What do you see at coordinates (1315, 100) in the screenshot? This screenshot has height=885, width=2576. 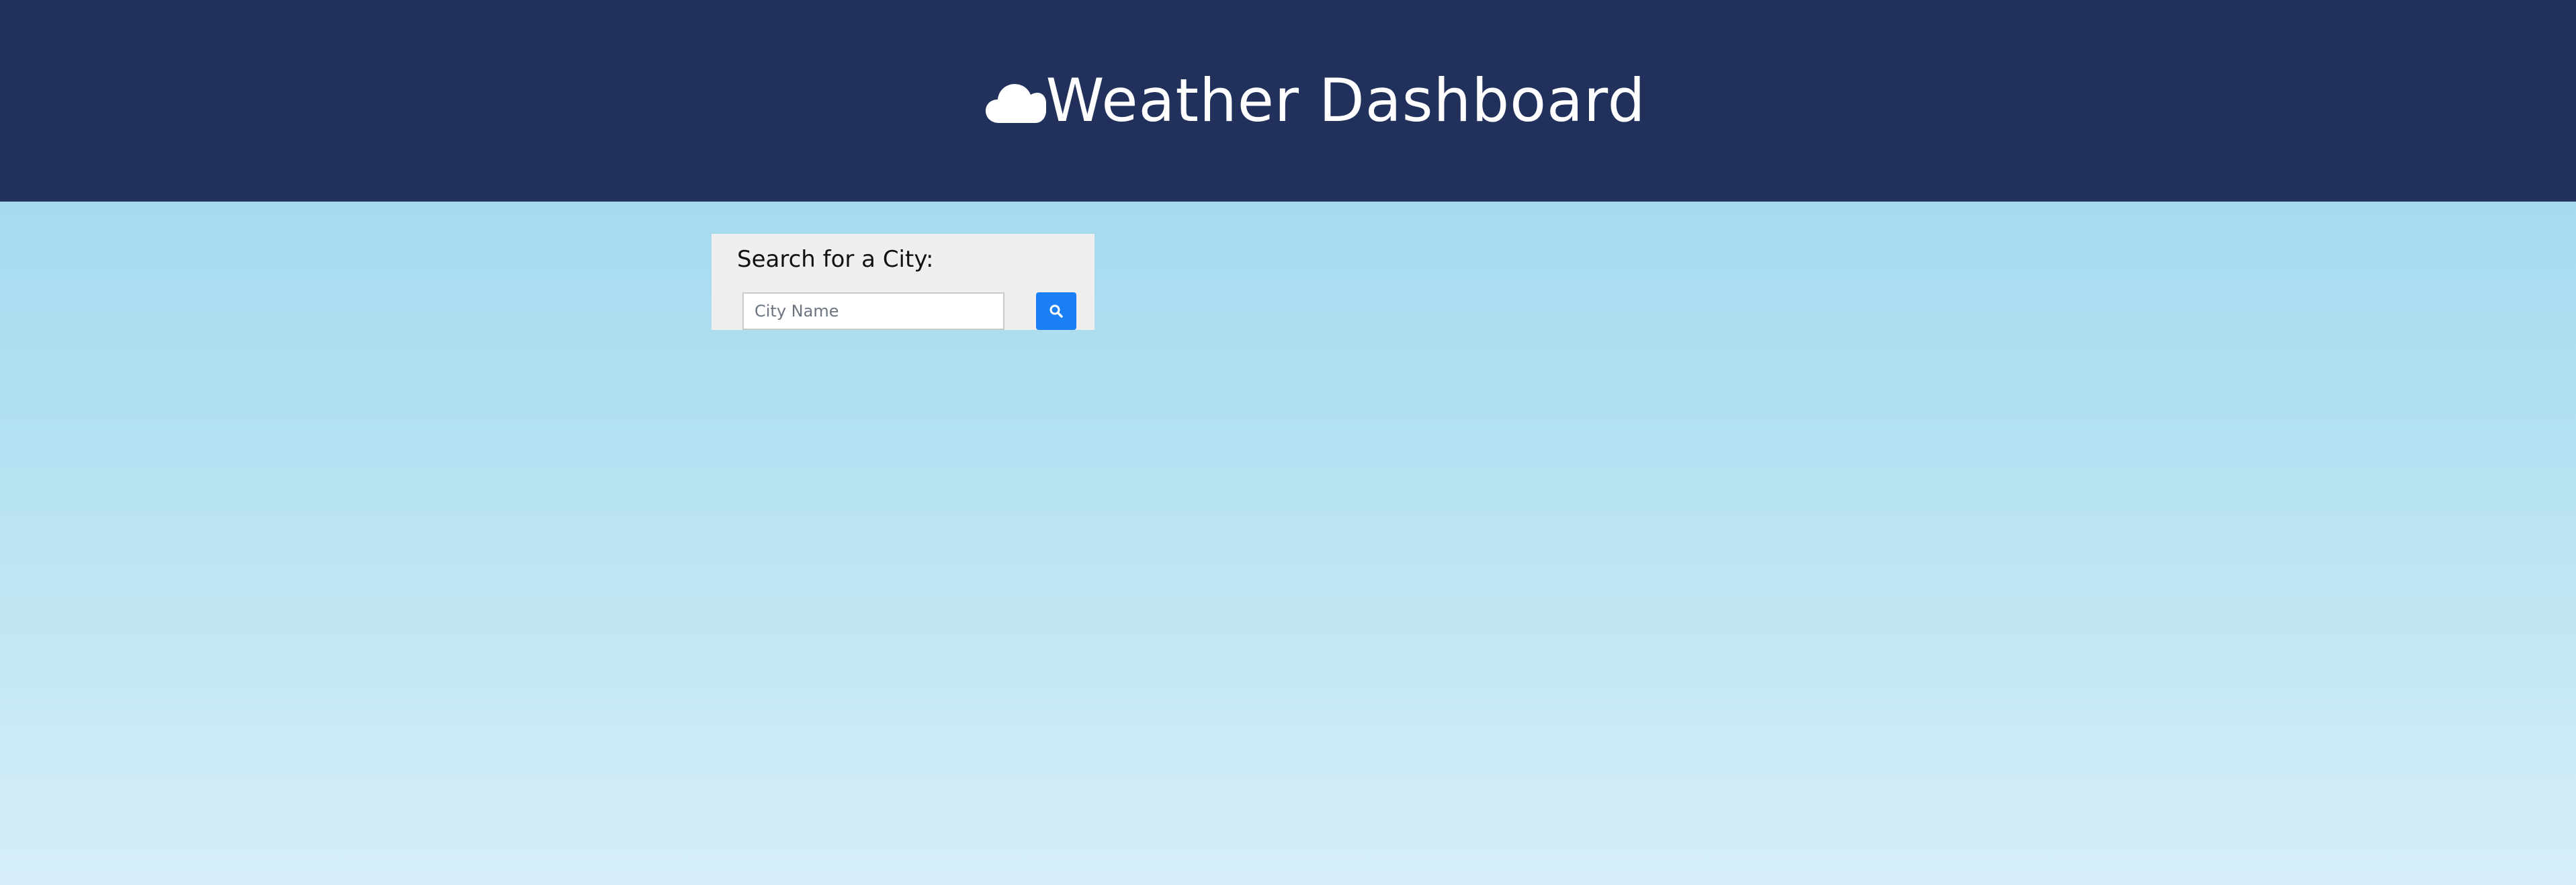 I see `header-title-group: Weather Dashboard` at bounding box center [1315, 100].